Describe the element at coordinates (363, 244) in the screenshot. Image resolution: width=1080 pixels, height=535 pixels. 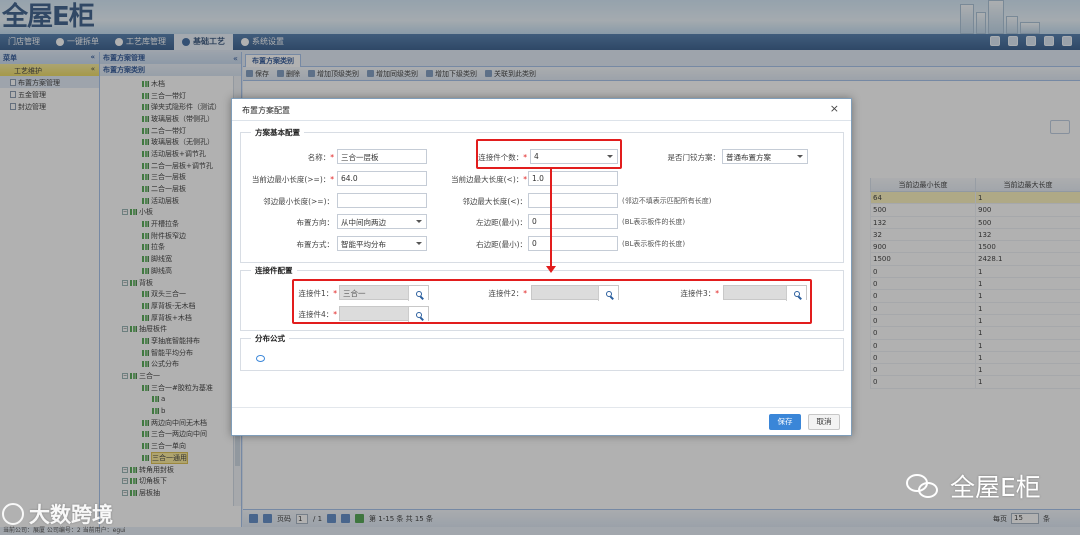
I see `mode-value: 智能平均分布` at that location.